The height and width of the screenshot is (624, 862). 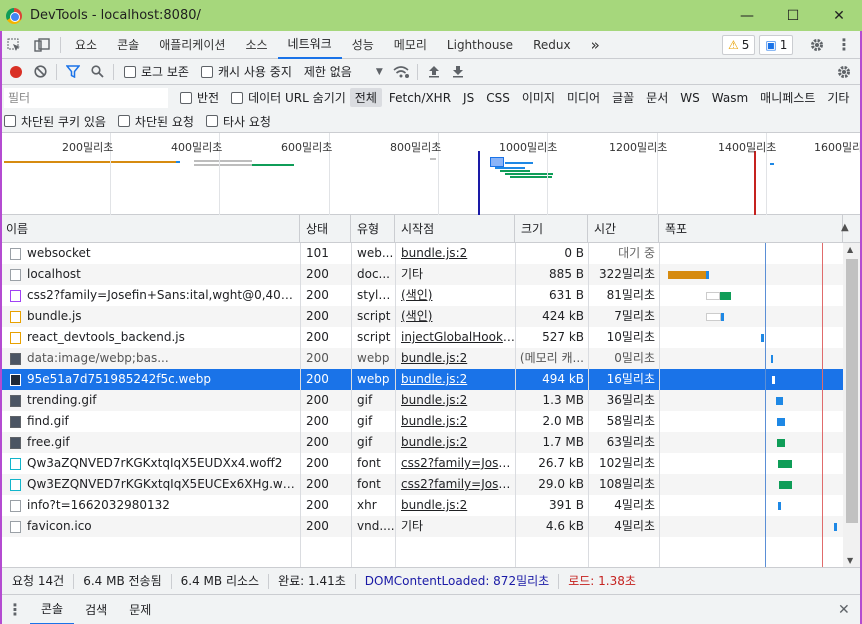 What do you see at coordinates (839, 15) in the screenshot?
I see `close-window-button: ✕` at bounding box center [839, 15].